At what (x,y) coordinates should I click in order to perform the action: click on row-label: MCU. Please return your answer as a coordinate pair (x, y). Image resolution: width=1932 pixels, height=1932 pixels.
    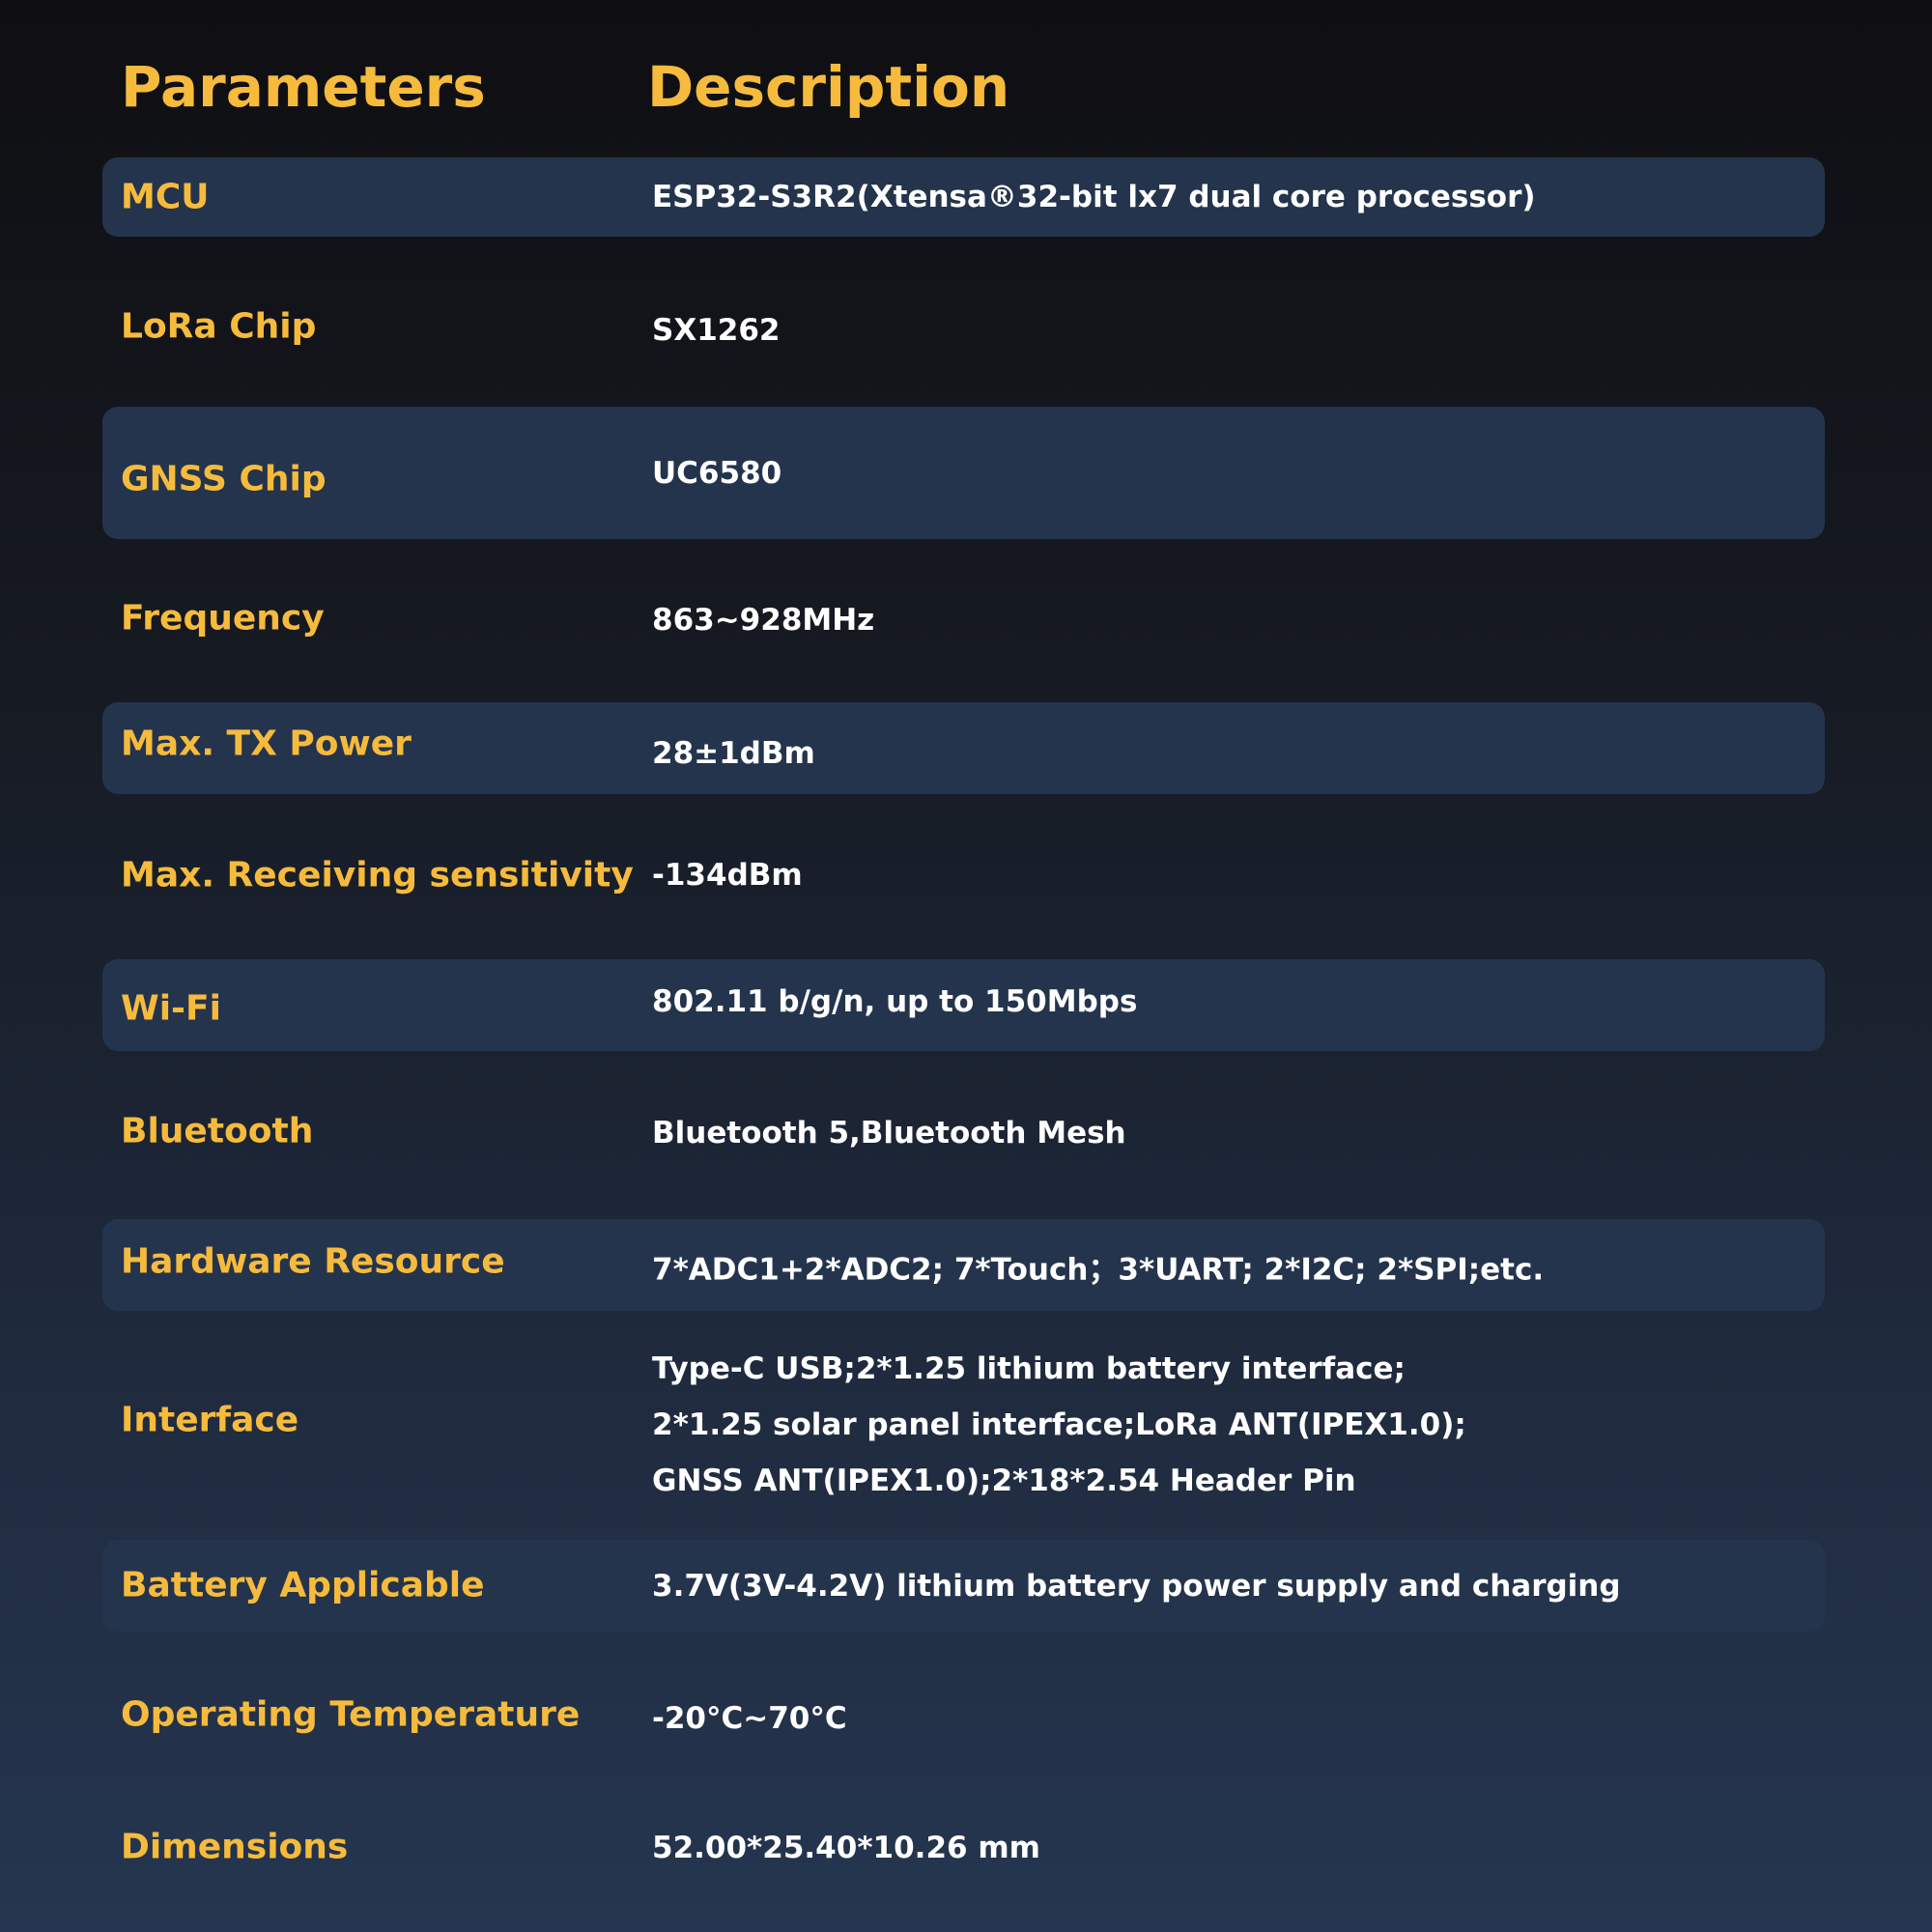
    Looking at the image, I should click on (165, 197).